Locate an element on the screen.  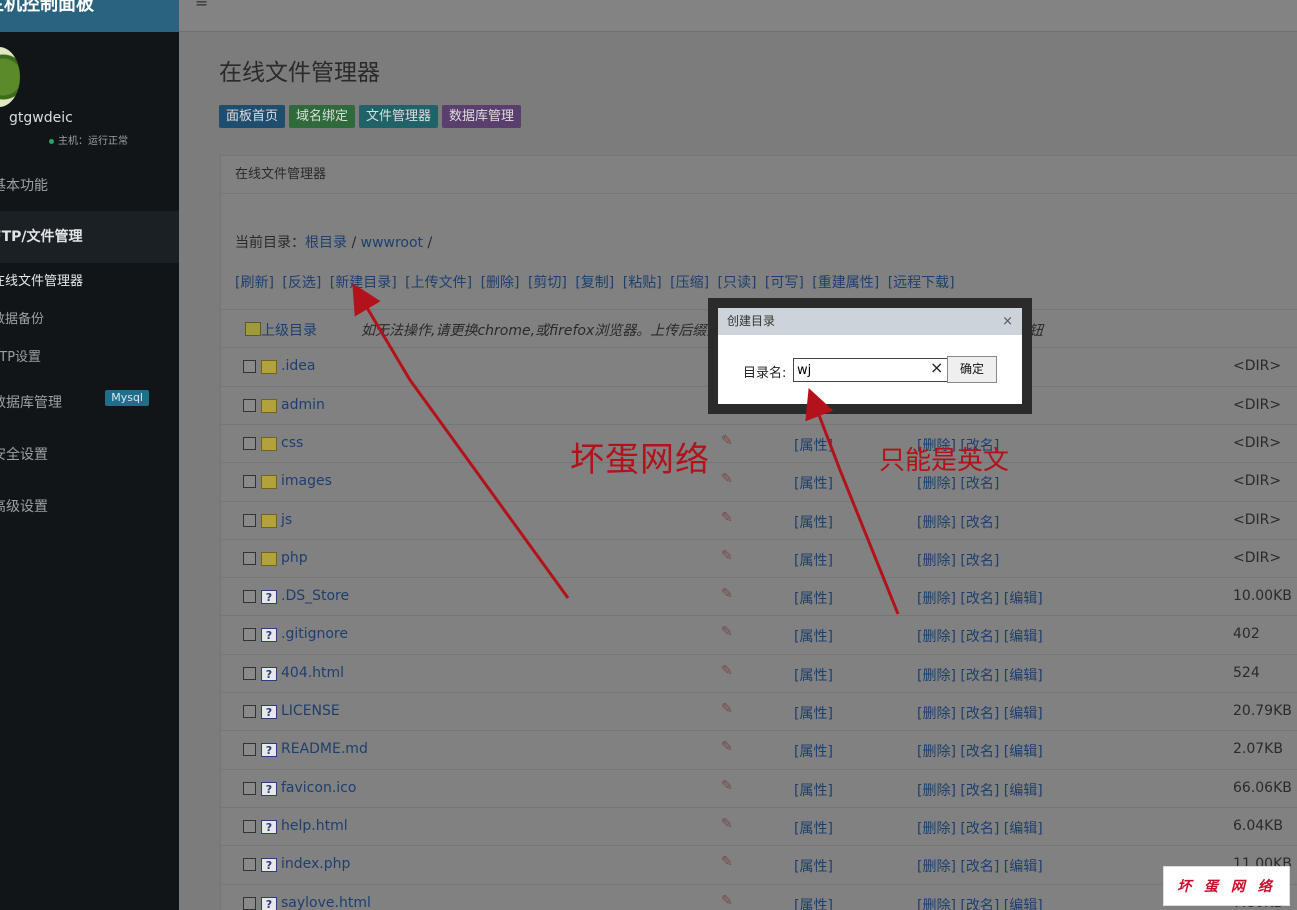
new-folder-link: [新建目录] is located at coordinates (363, 283).